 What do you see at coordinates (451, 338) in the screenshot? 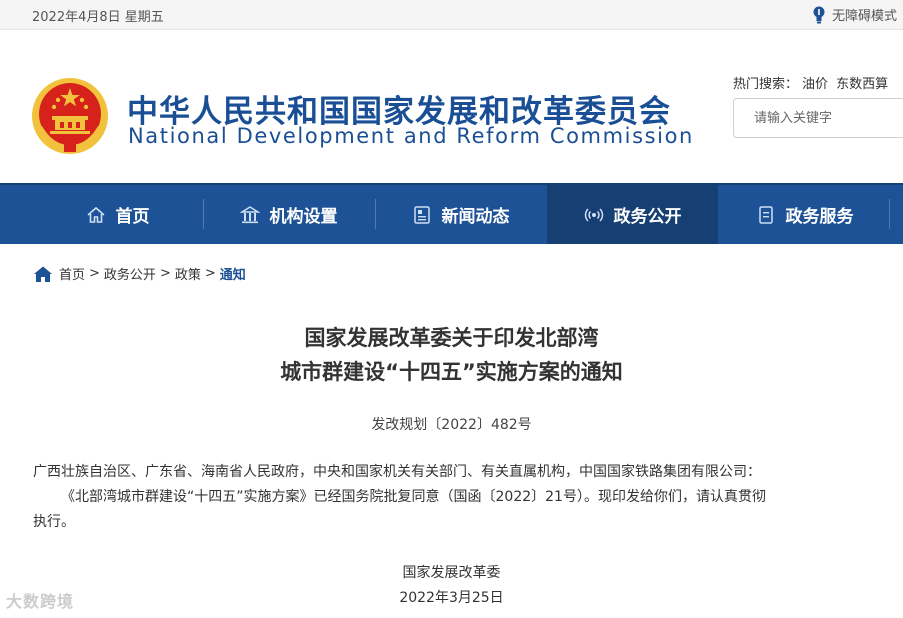
I see `article-title-line-1: 国家发展改革委关于印发北部湾` at bounding box center [451, 338].